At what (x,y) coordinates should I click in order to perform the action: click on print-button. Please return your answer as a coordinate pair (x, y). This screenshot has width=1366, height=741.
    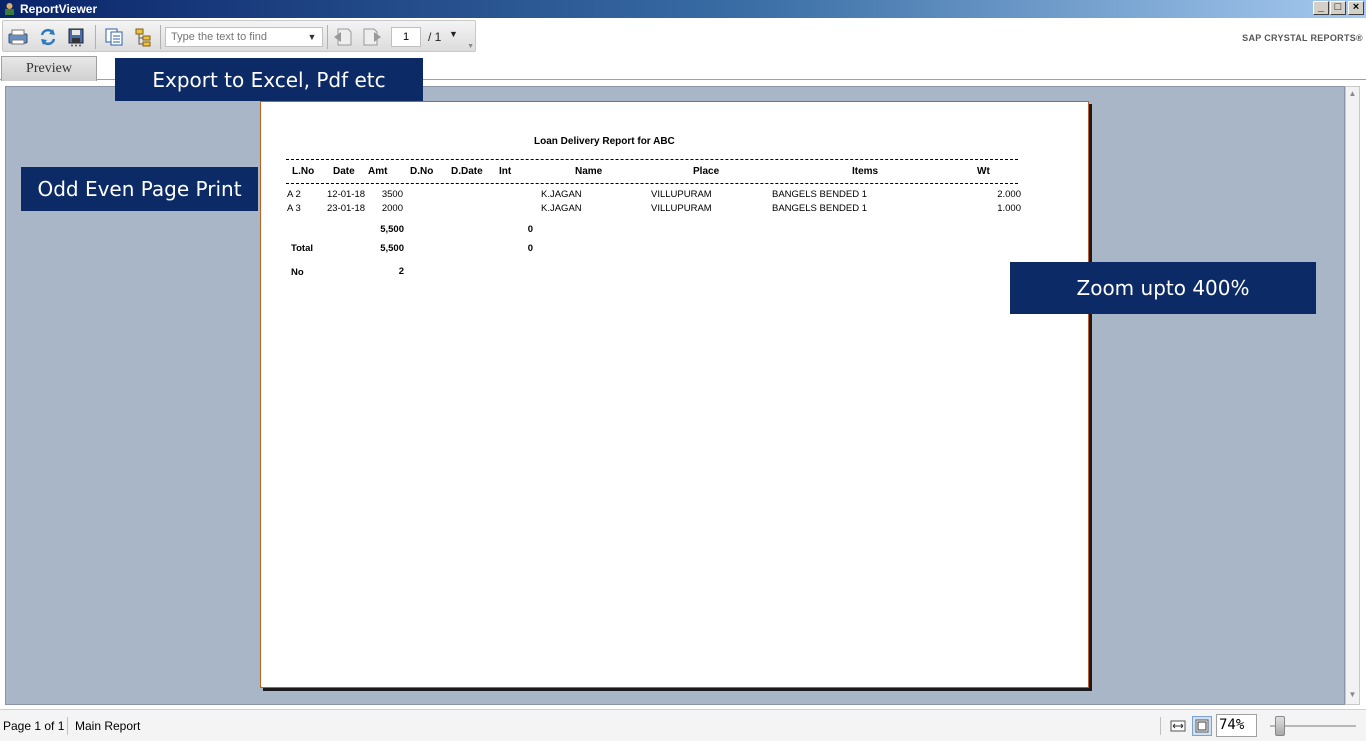
    Looking at the image, I should click on (18, 37).